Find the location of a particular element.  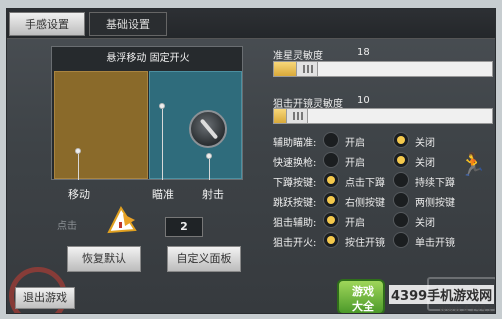

option-label: 快速换枪: is located at coordinates (295, 163).